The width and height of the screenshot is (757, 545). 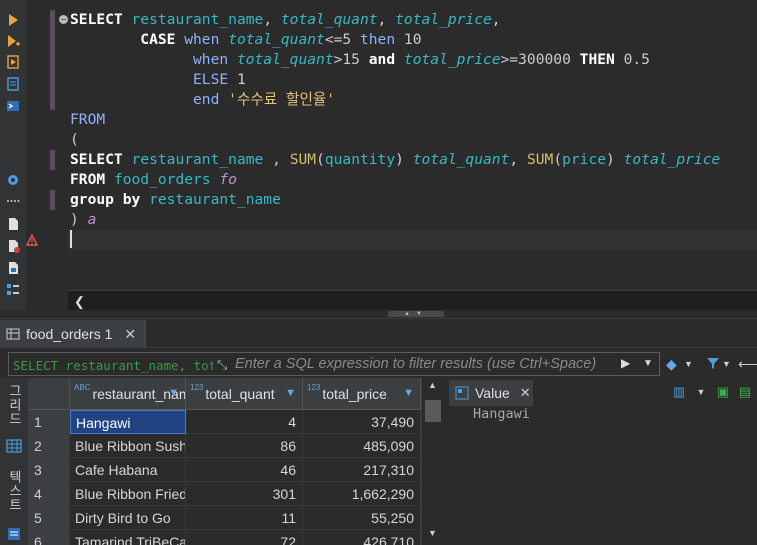 What do you see at coordinates (79, 302) in the screenshot?
I see `scroll-left-icon: ❮` at bounding box center [79, 302].